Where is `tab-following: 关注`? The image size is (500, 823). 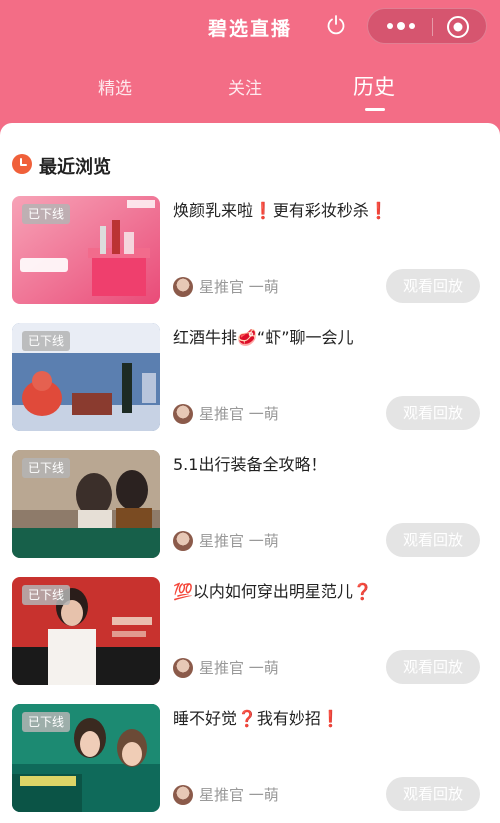
tab-following: 关注 is located at coordinates (245, 86).